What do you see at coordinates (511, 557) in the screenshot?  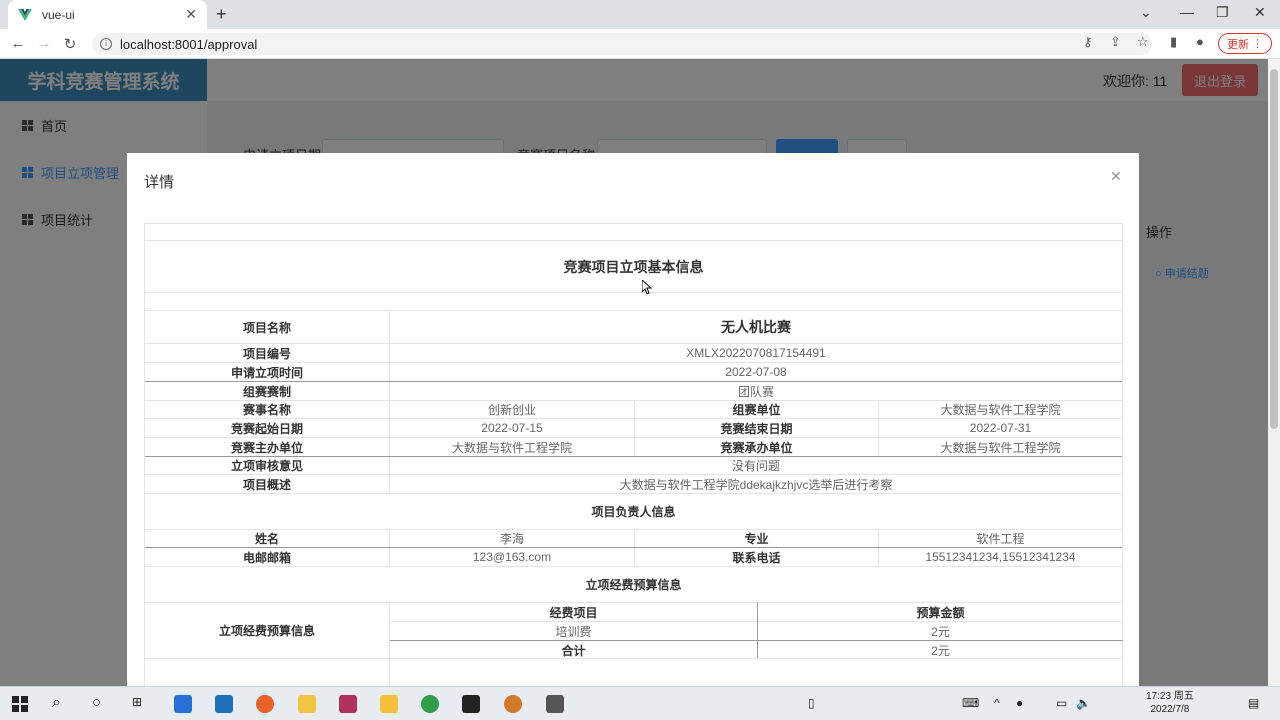 I see `email-value: 123@163.com` at bounding box center [511, 557].